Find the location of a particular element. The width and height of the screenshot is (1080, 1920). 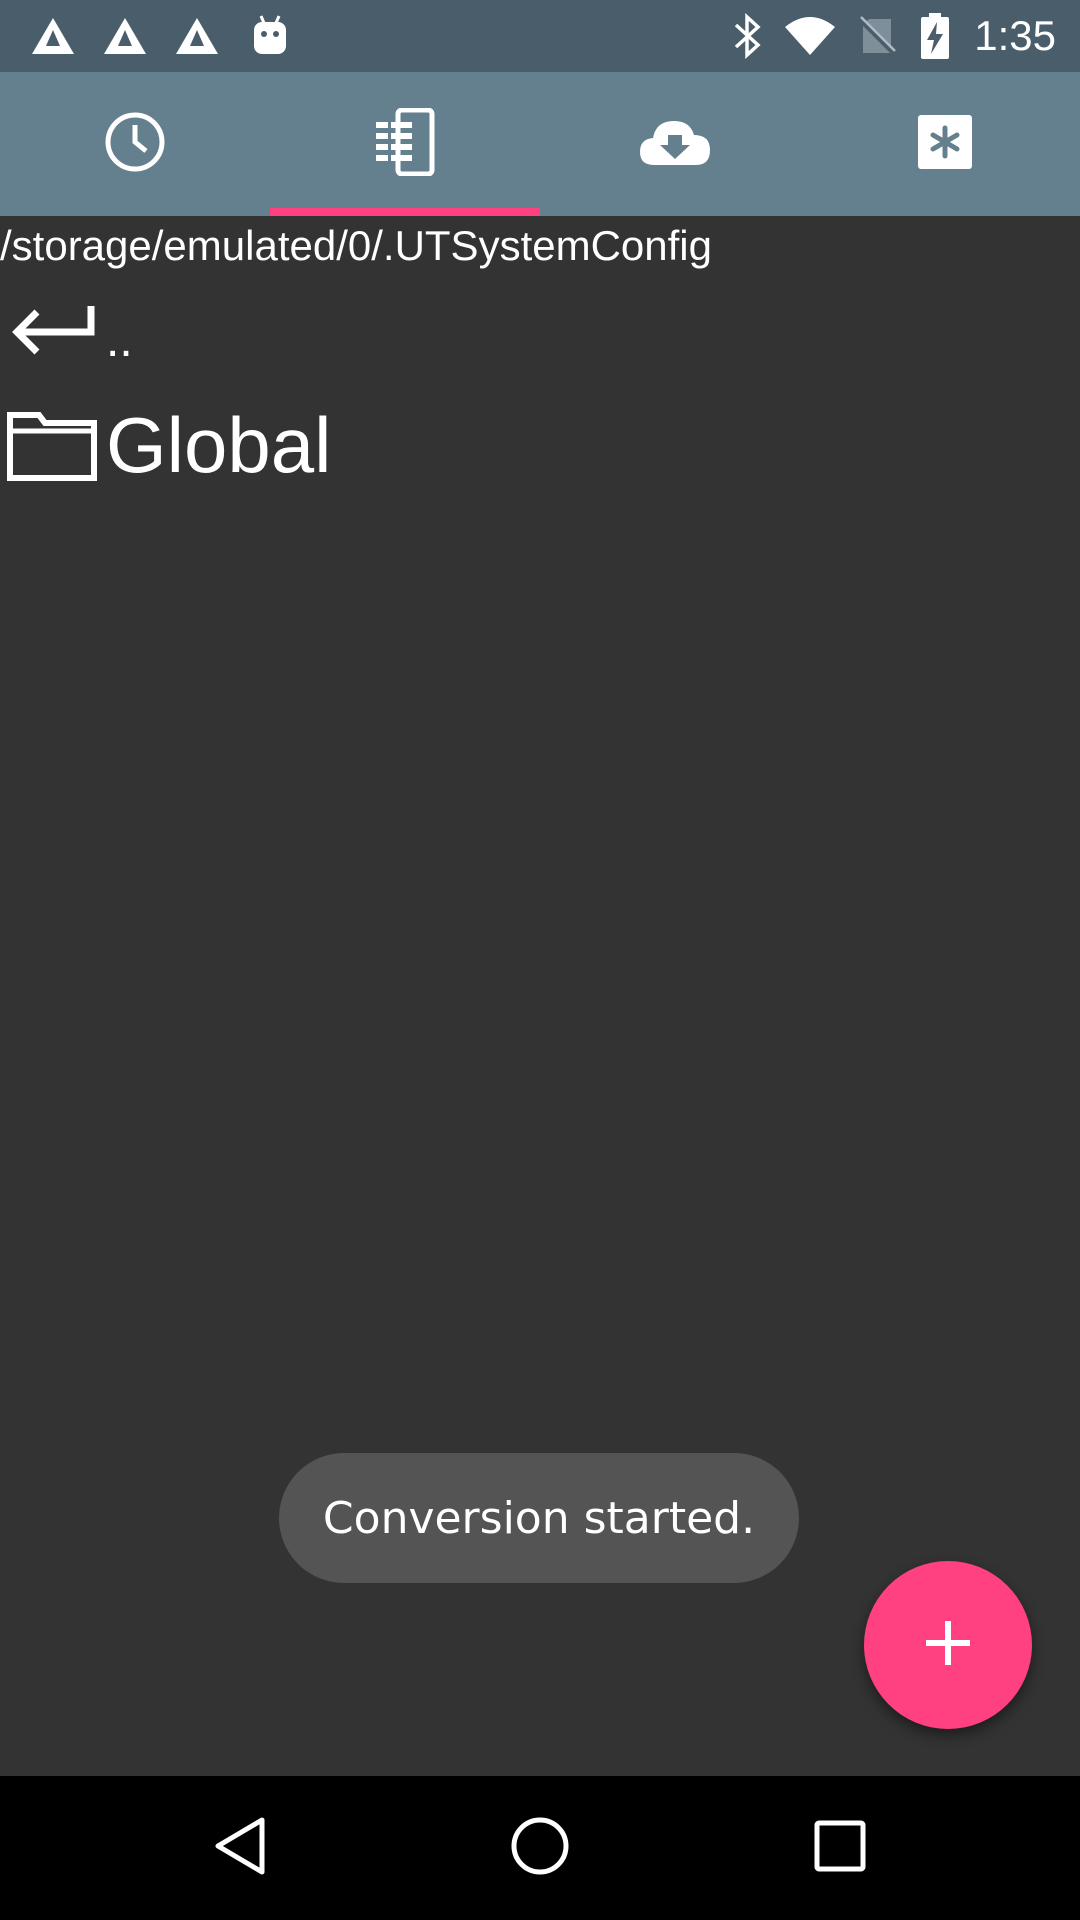

list-item-folder: Global is located at coordinates (165, 445).